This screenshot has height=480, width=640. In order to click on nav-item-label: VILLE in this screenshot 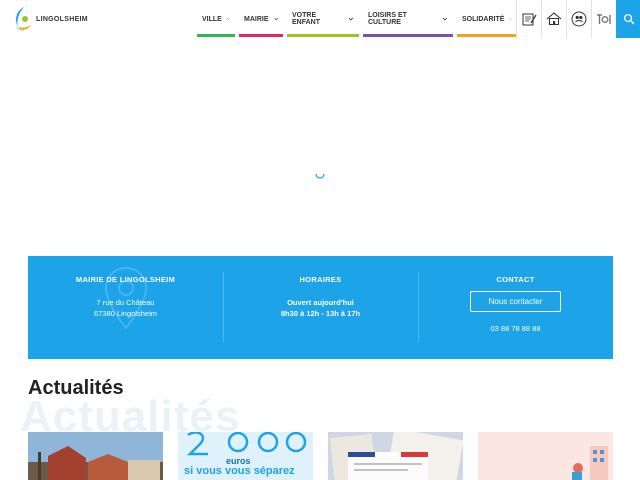, I will do `click(212, 19)`.